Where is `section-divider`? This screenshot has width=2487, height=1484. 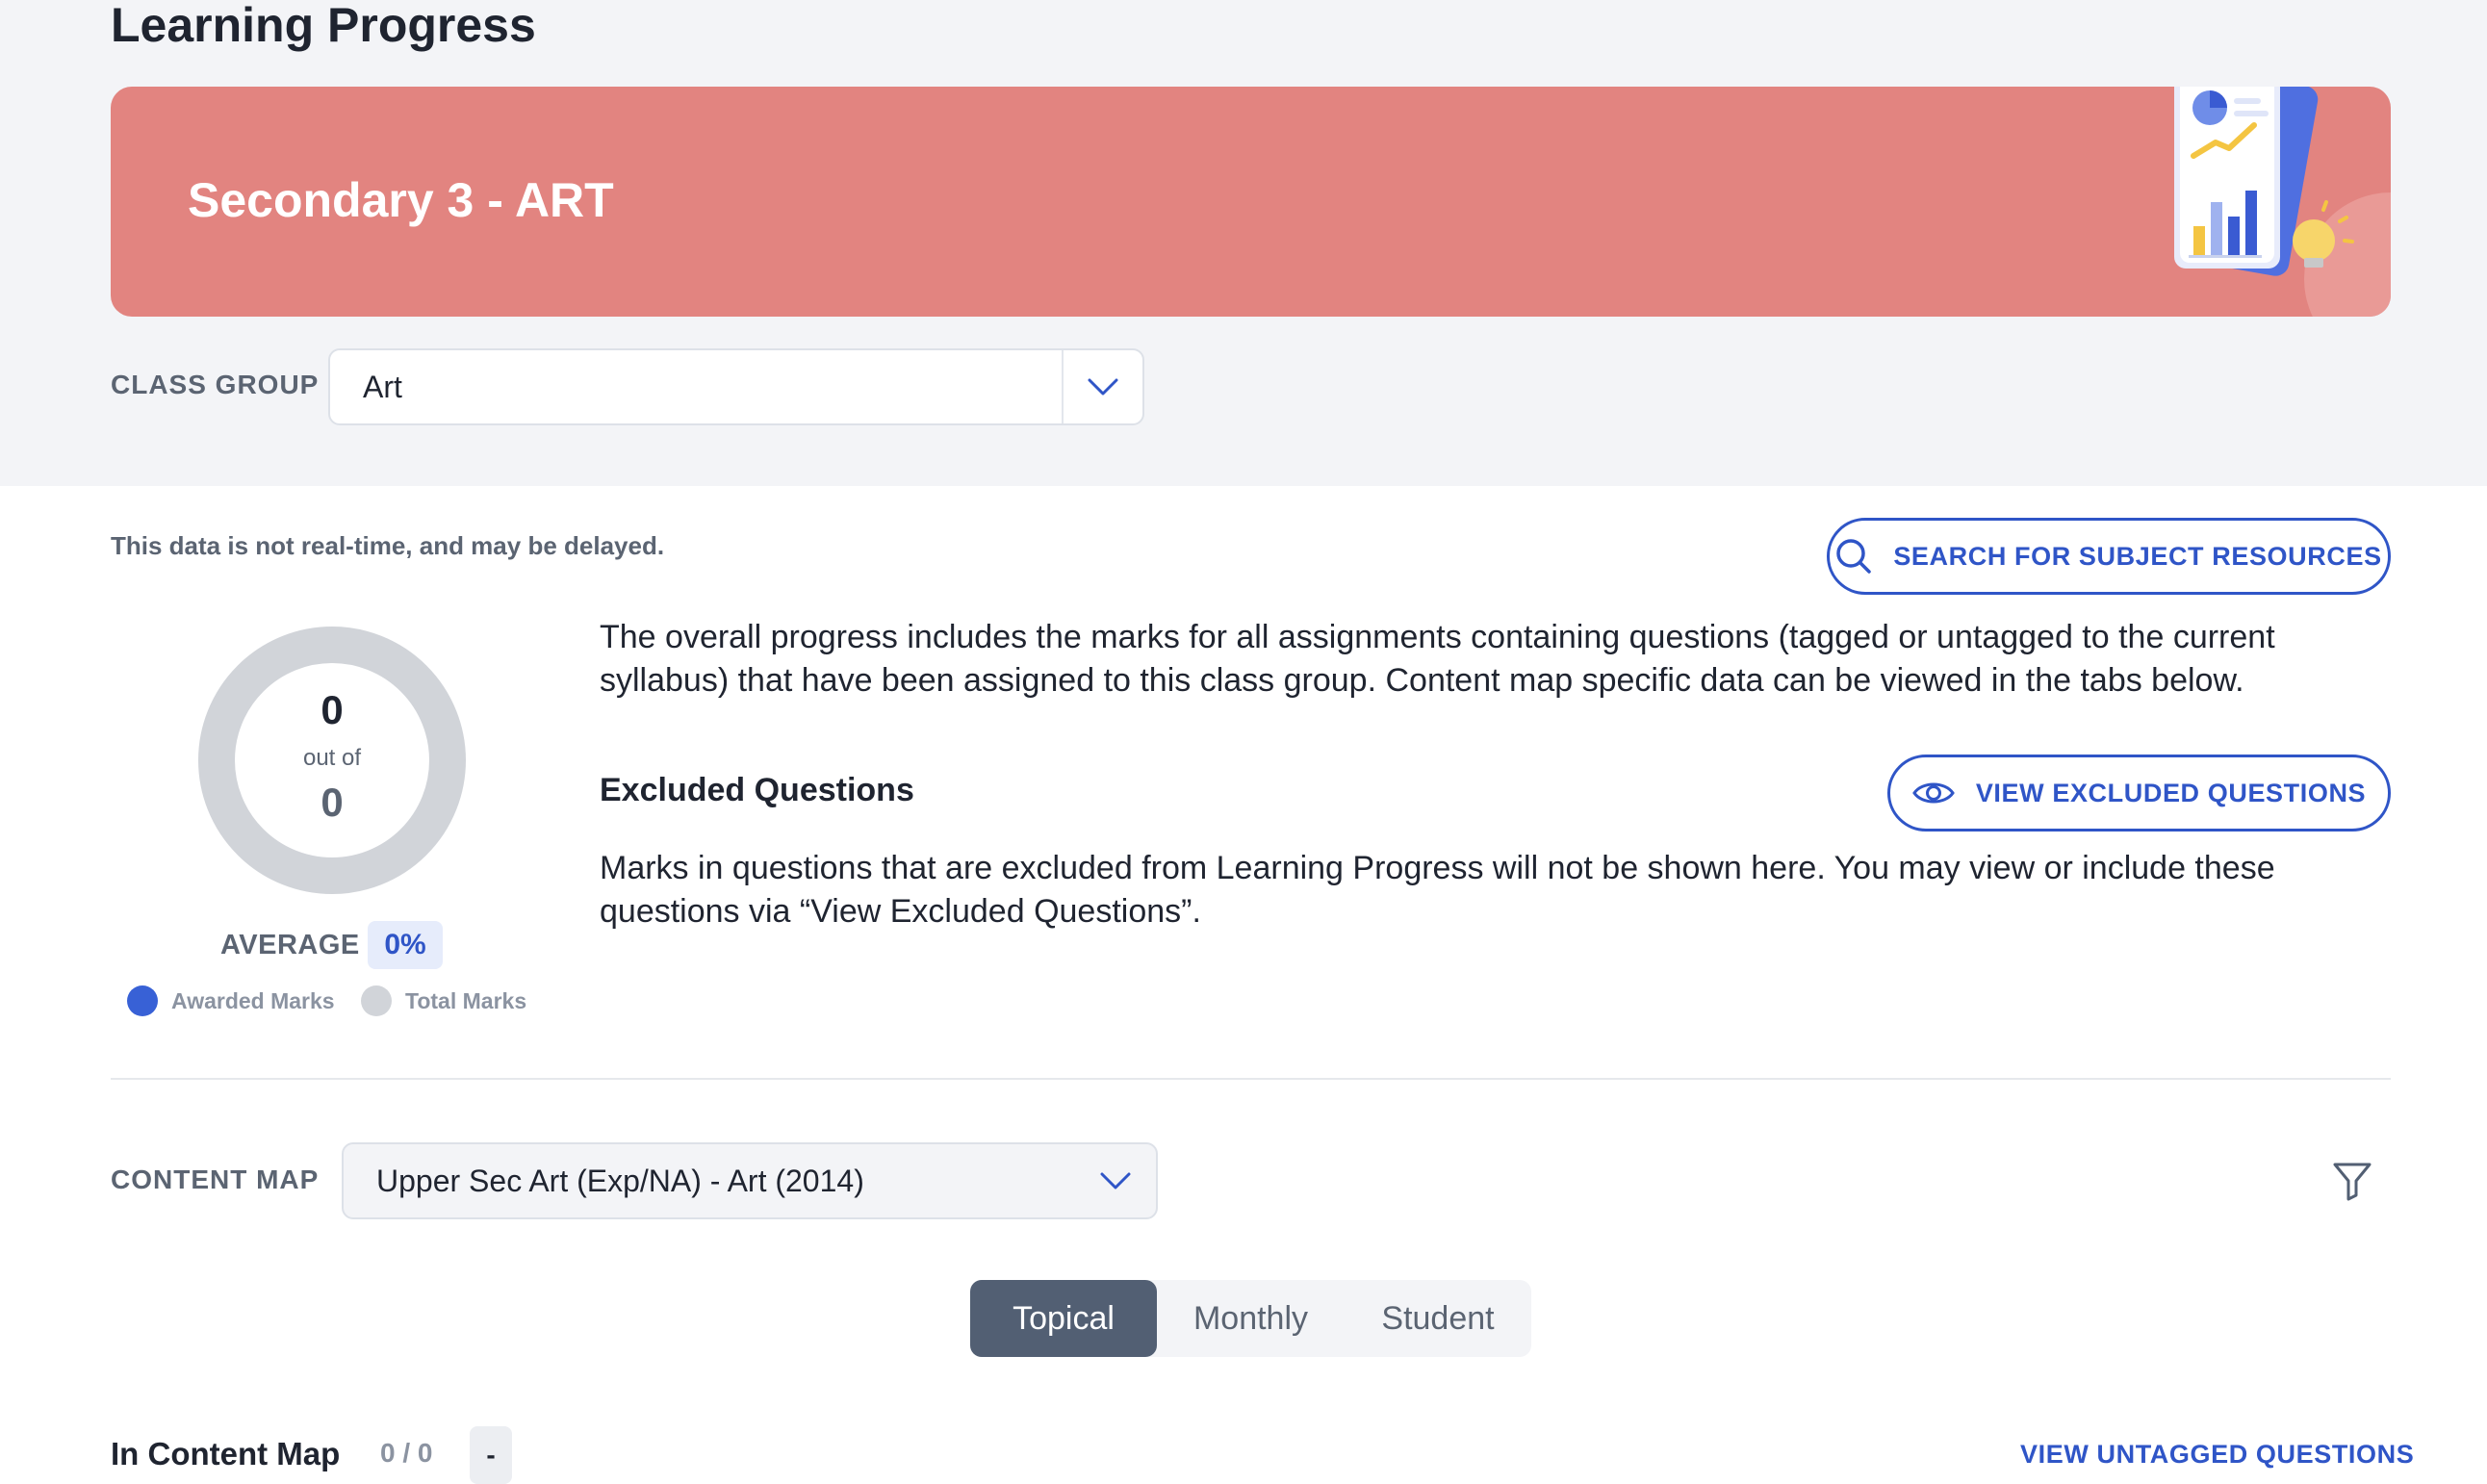
section-divider is located at coordinates (1251, 1079).